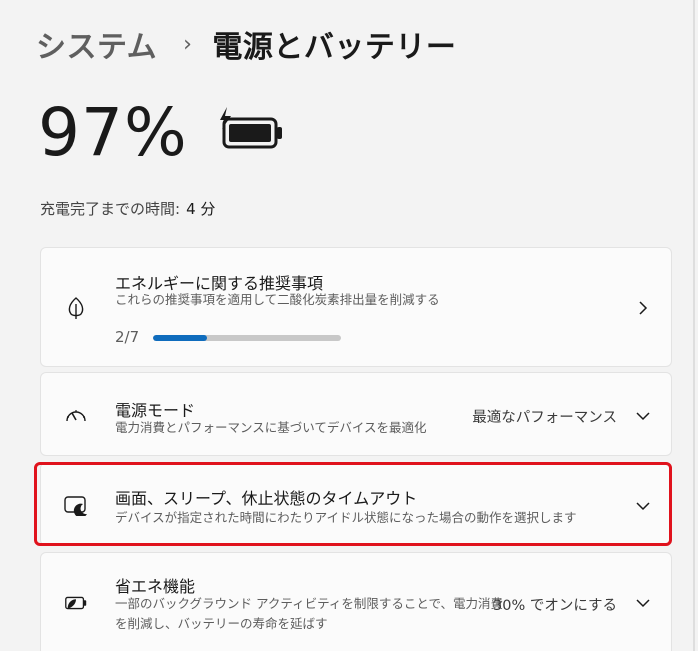 The width and height of the screenshot is (698, 651). Describe the element at coordinates (544, 416) in the screenshot. I see `power-mode-dropdown: 最適なパフォーマンス` at that location.